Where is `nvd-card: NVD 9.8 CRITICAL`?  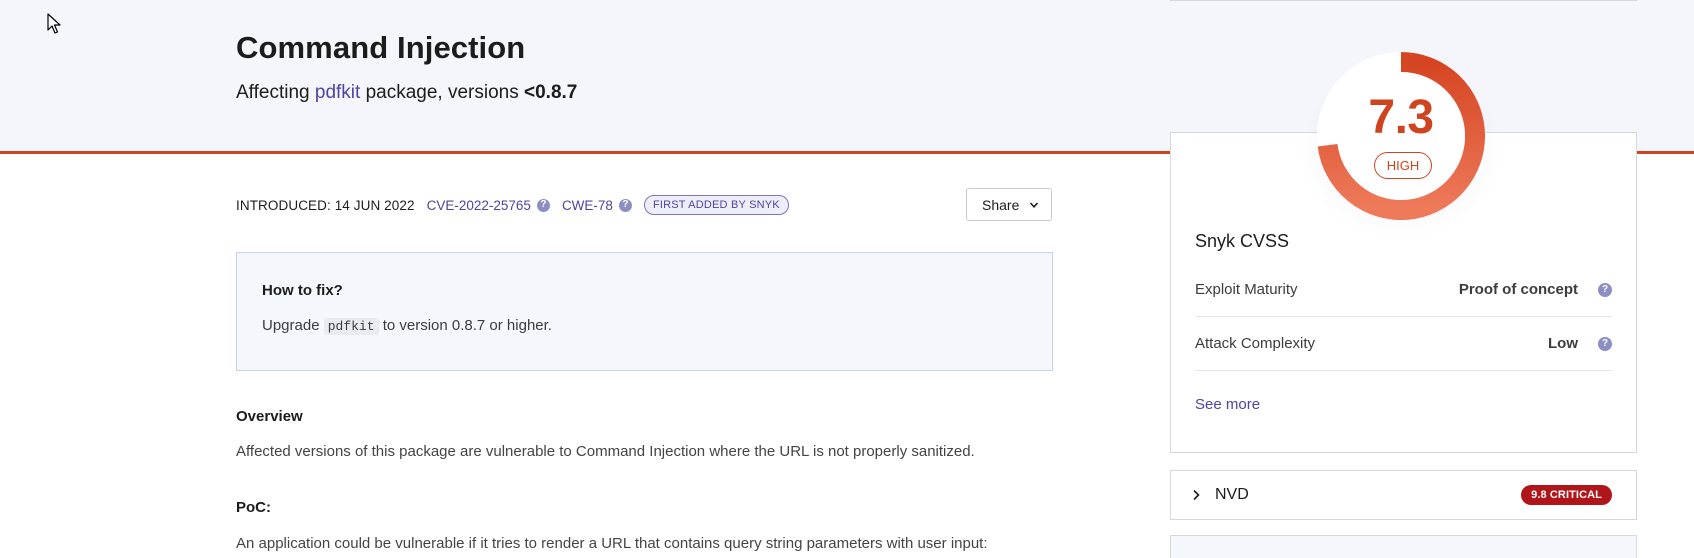
nvd-card: NVD 9.8 CRITICAL is located at coordinates (1403, 495).